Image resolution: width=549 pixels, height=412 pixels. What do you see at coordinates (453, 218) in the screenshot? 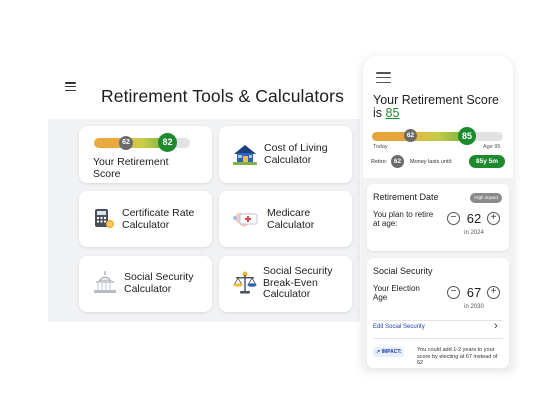
I see `retire-age-decrement-button: −` at bounding box center [453, 218].